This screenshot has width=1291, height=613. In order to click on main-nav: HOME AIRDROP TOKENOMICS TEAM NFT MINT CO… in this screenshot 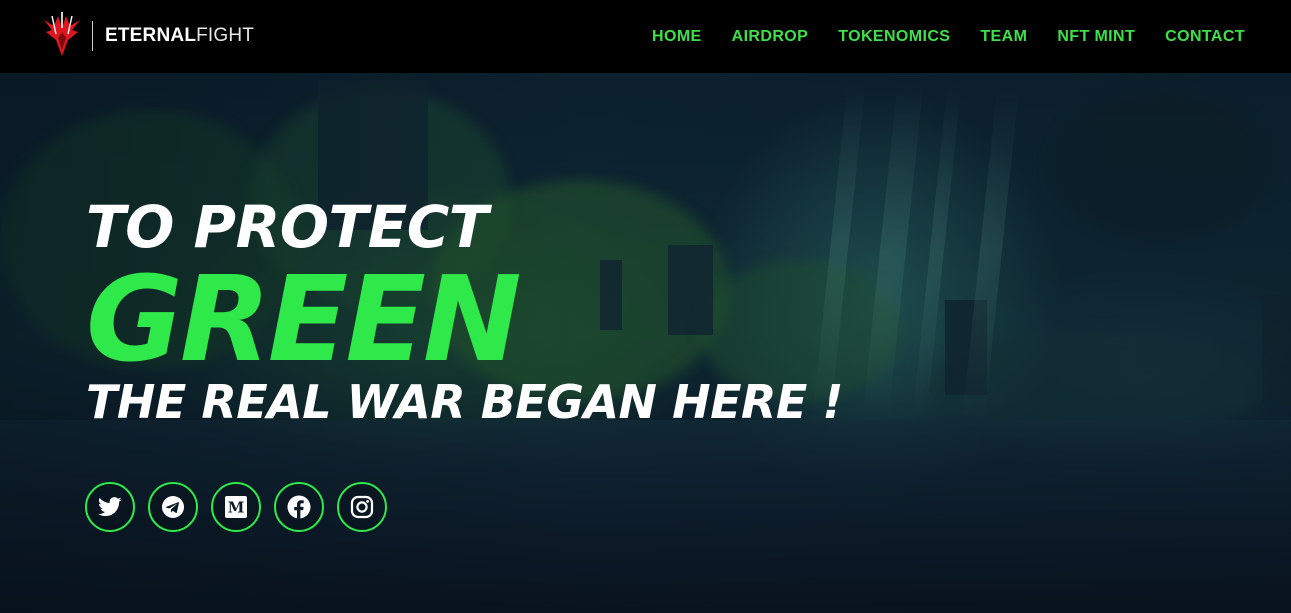, I will do `click(948, 36)`.